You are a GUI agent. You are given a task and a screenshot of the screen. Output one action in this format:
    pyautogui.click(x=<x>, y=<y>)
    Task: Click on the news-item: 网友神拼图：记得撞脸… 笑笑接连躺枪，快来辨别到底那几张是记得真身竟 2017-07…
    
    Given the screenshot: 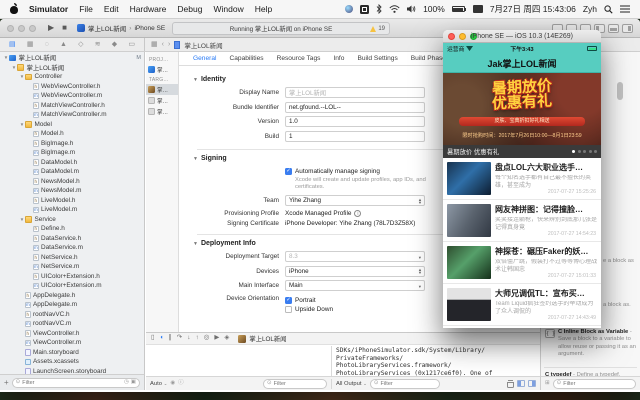 What is the action you would take?
    pyautogui.click(x=522, y=221)
    